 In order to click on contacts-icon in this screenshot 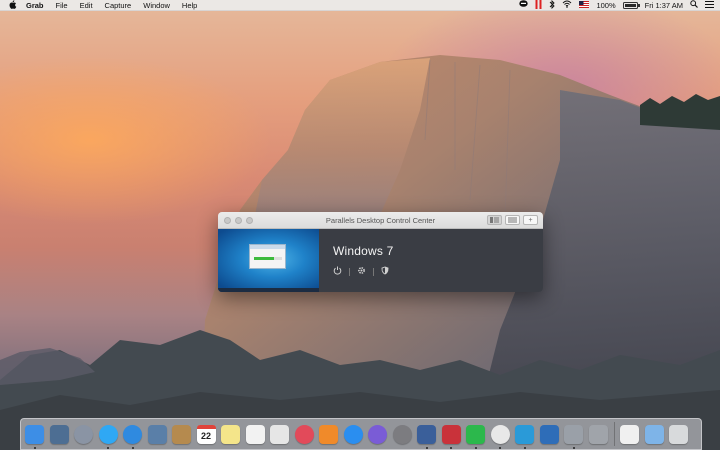, I will do `click(181, 434)`.